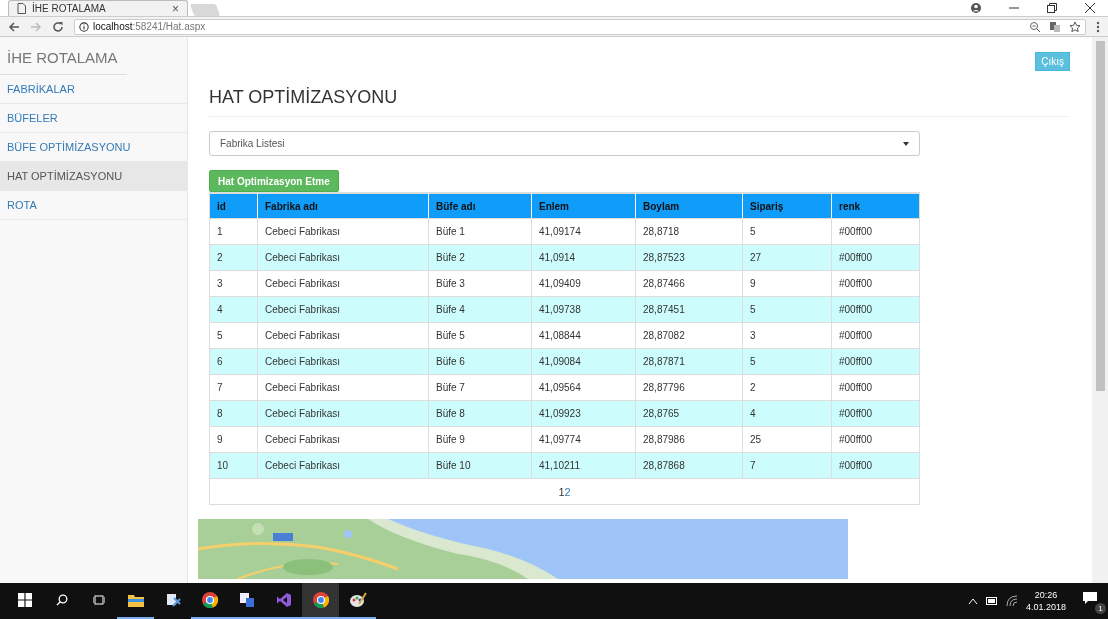  I want to click on table-cell: 10, so click(233, 465).